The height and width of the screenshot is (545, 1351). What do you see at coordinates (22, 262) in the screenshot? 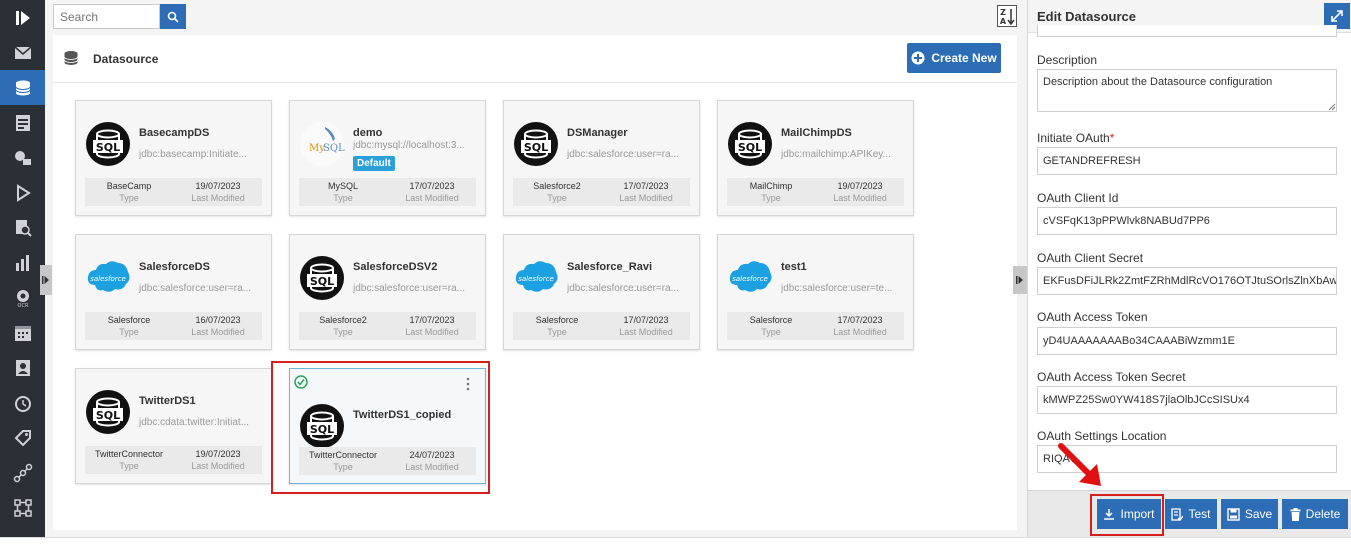
I see `chart-icon` at bounding box center [22, 262].